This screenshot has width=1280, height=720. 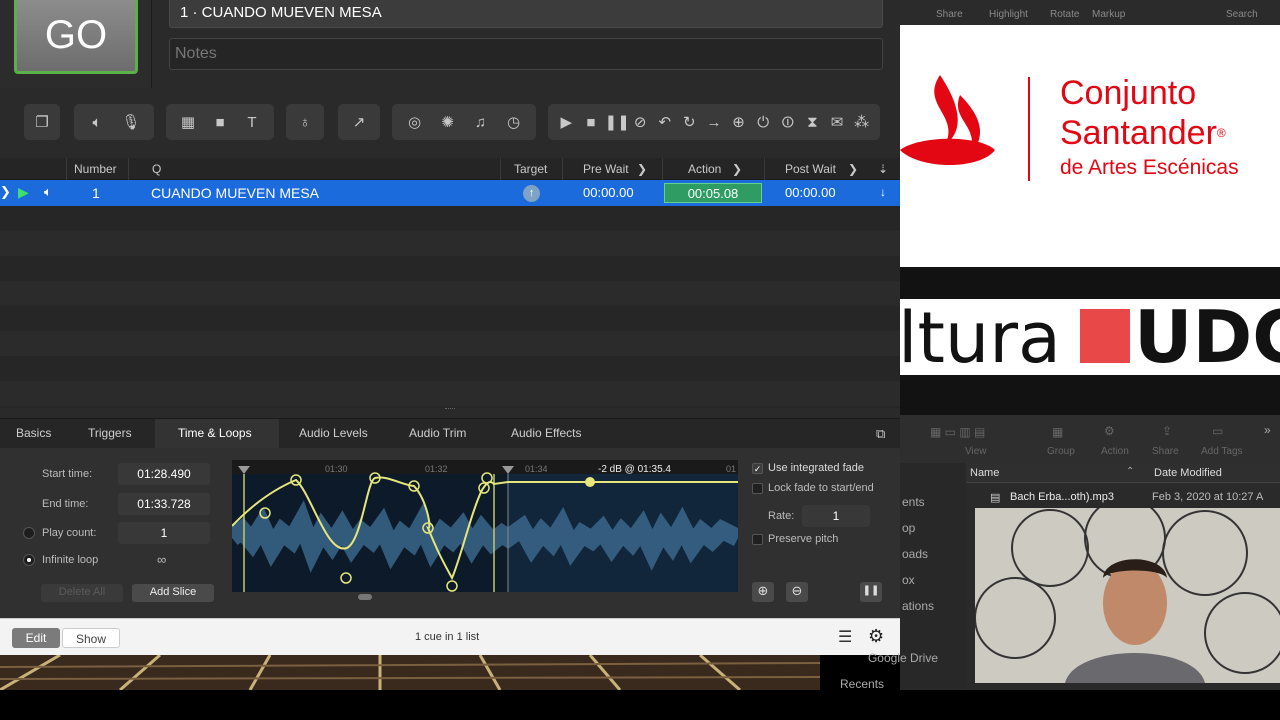 I want to click on cue-number: 1, so click(x=96, y=193).